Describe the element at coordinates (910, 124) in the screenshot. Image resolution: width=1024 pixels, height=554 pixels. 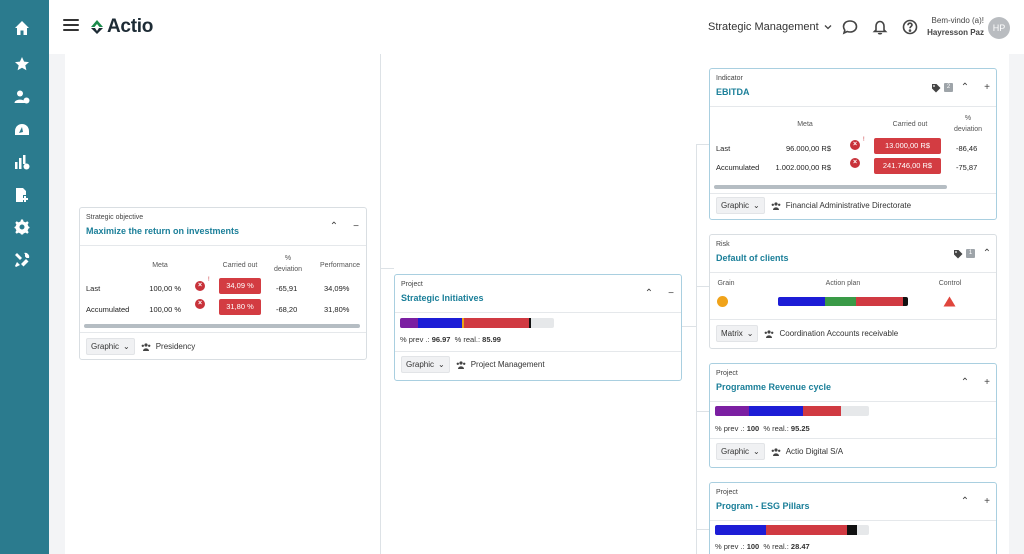
I see `col-header-carried-out: Carried out` at that location.